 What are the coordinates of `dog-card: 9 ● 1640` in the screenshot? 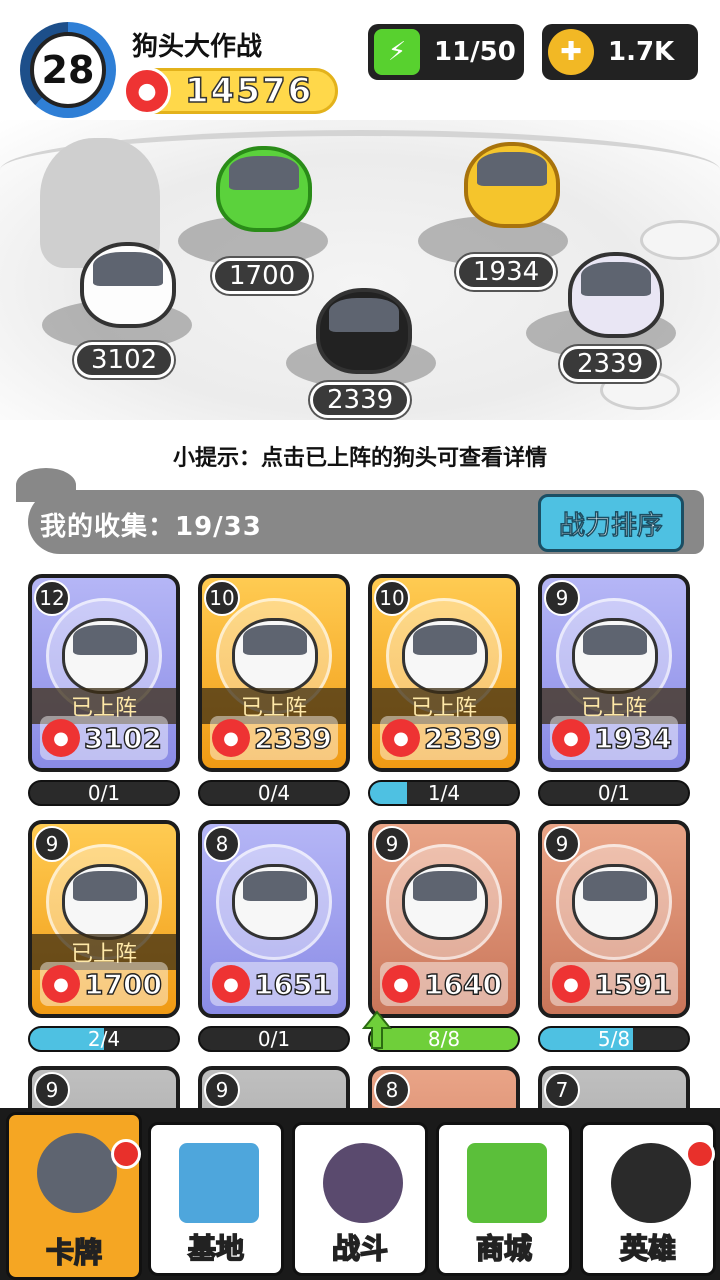 It's located at (444, 919).